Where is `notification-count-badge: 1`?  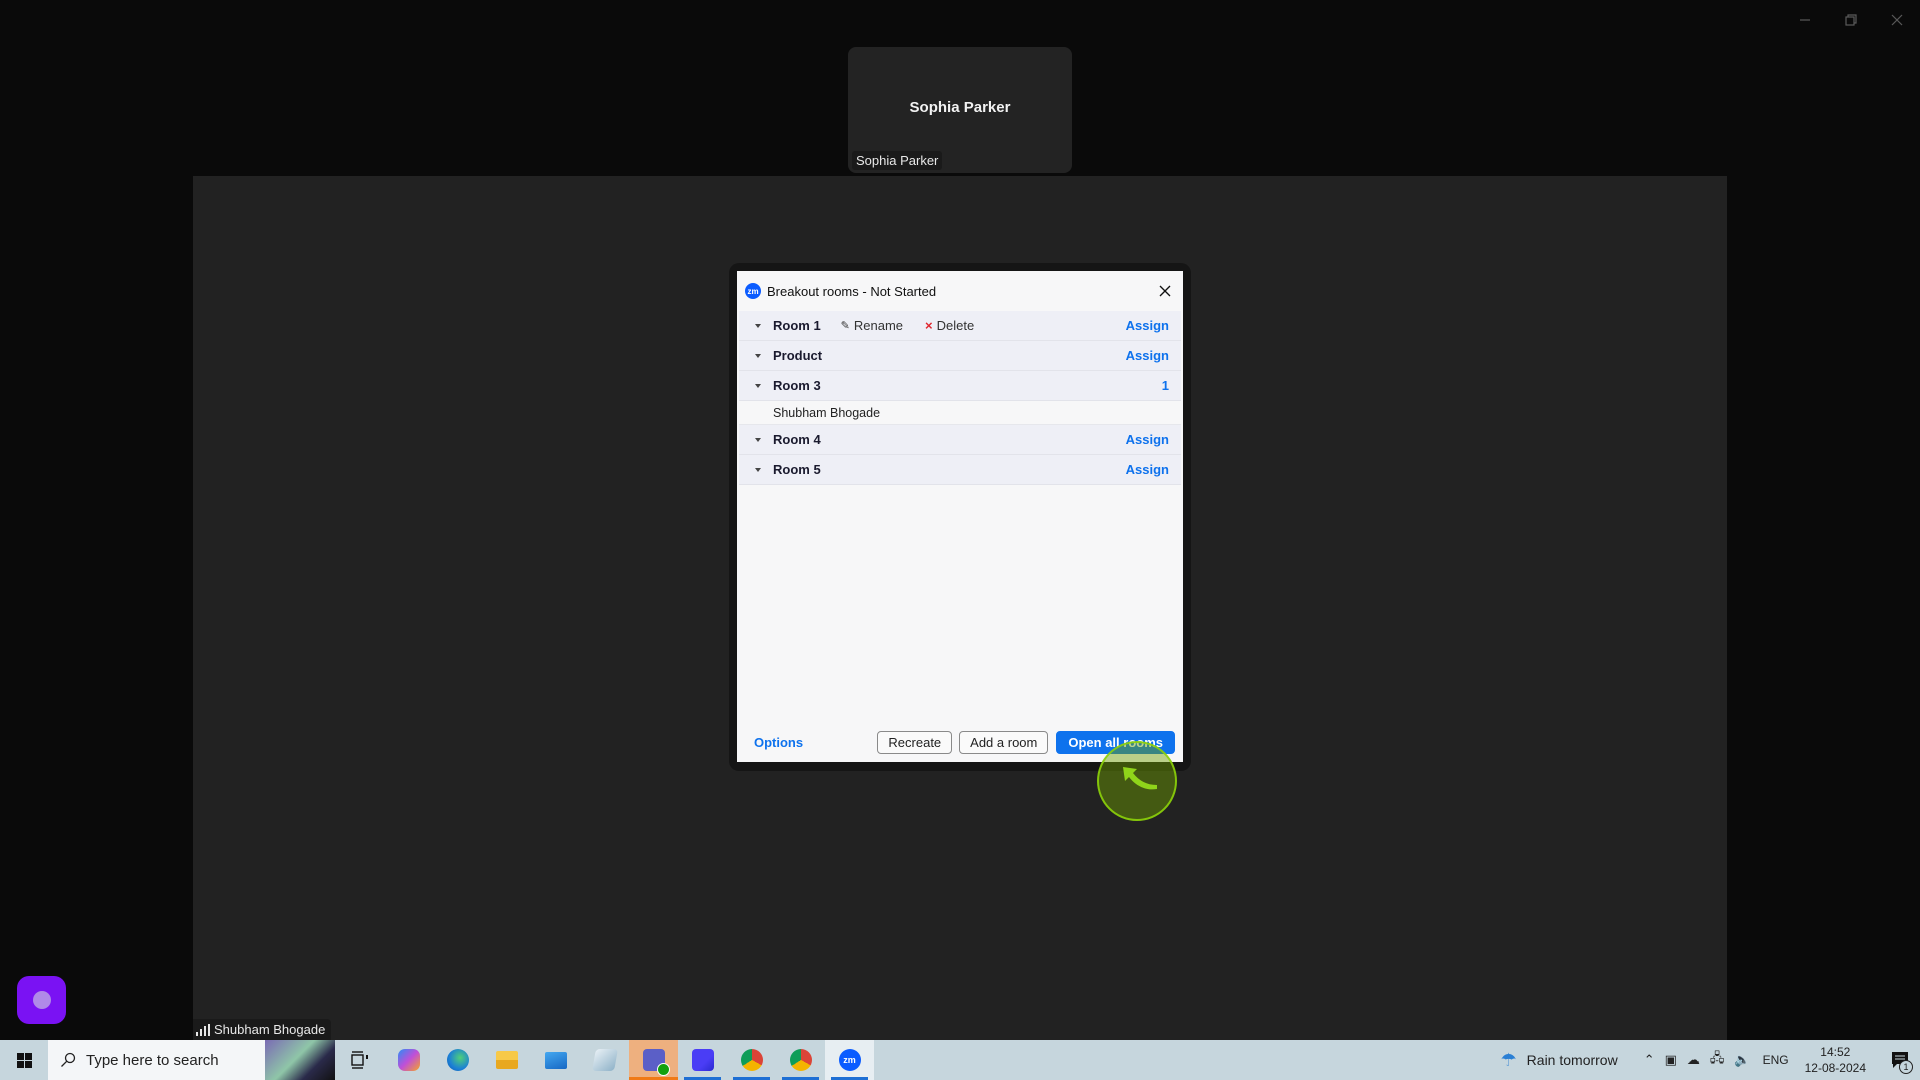 notification-count-badge: 1 is located at coordinates (1906, 1067).